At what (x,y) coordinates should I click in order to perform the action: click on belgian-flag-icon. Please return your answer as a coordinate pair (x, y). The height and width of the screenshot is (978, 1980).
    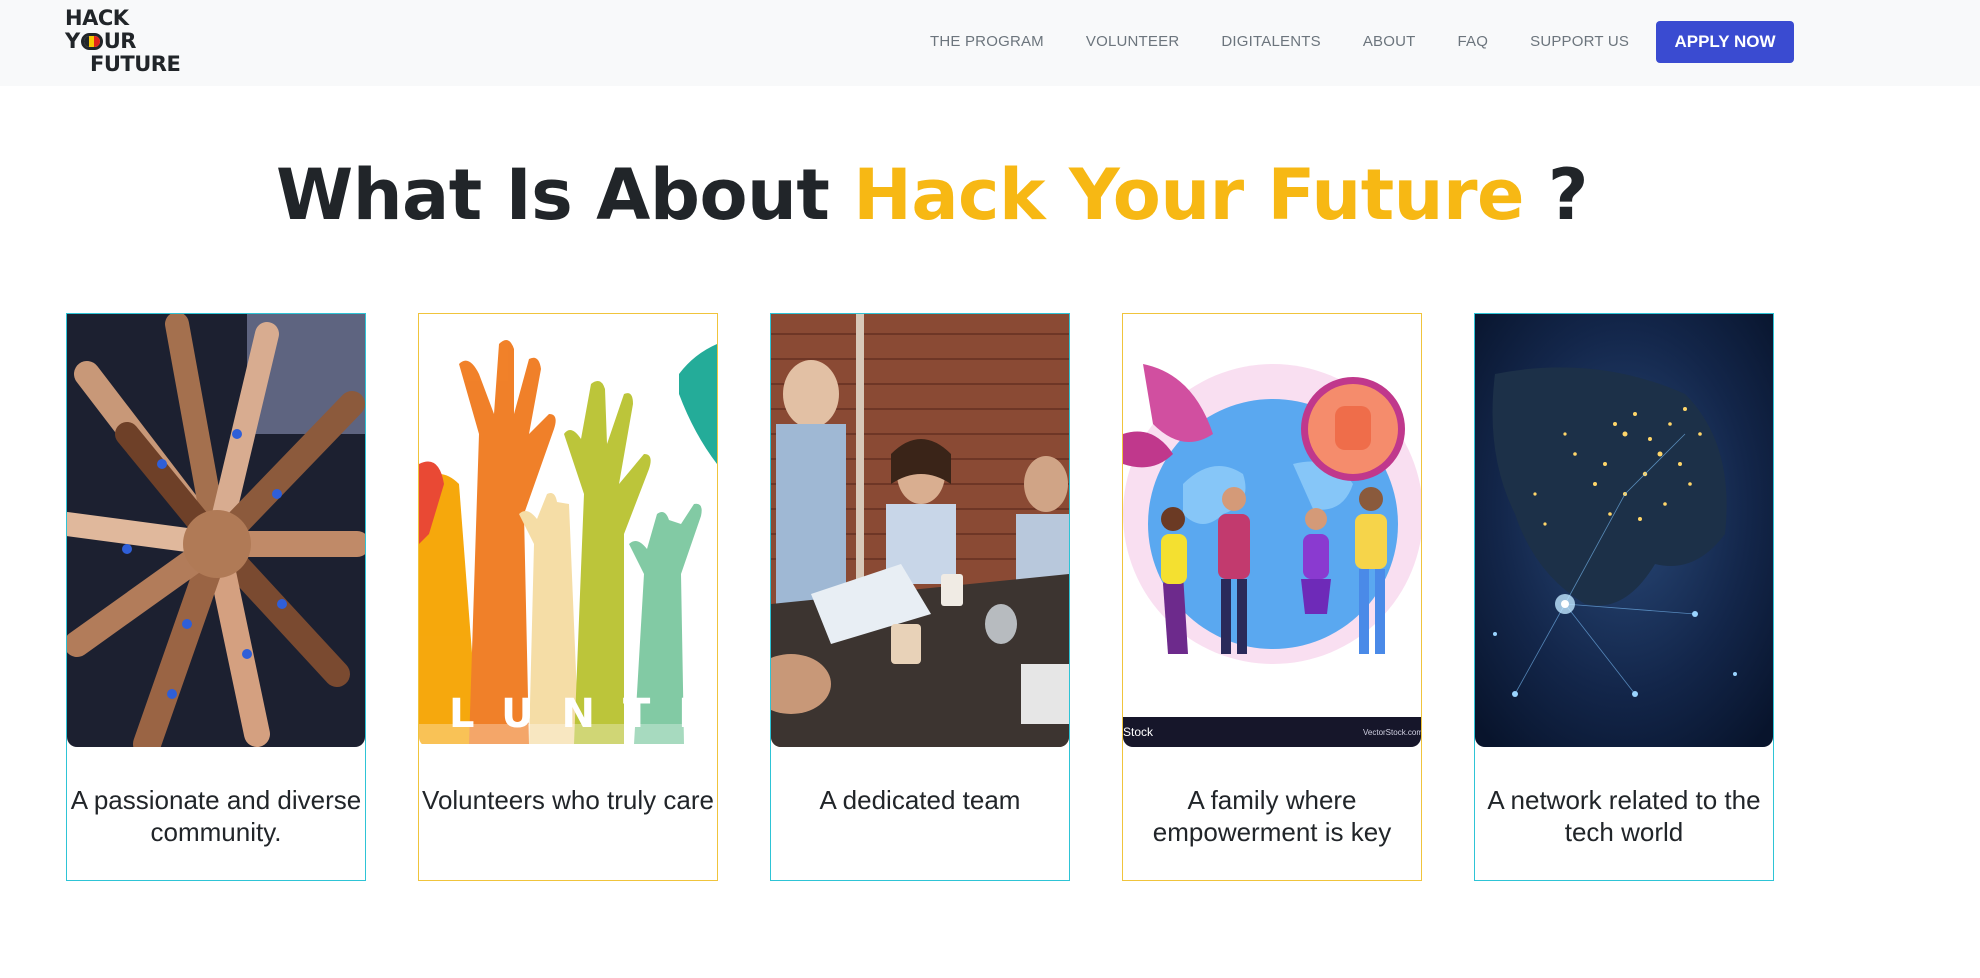
    Looking at the image, I should click on (91, 41).